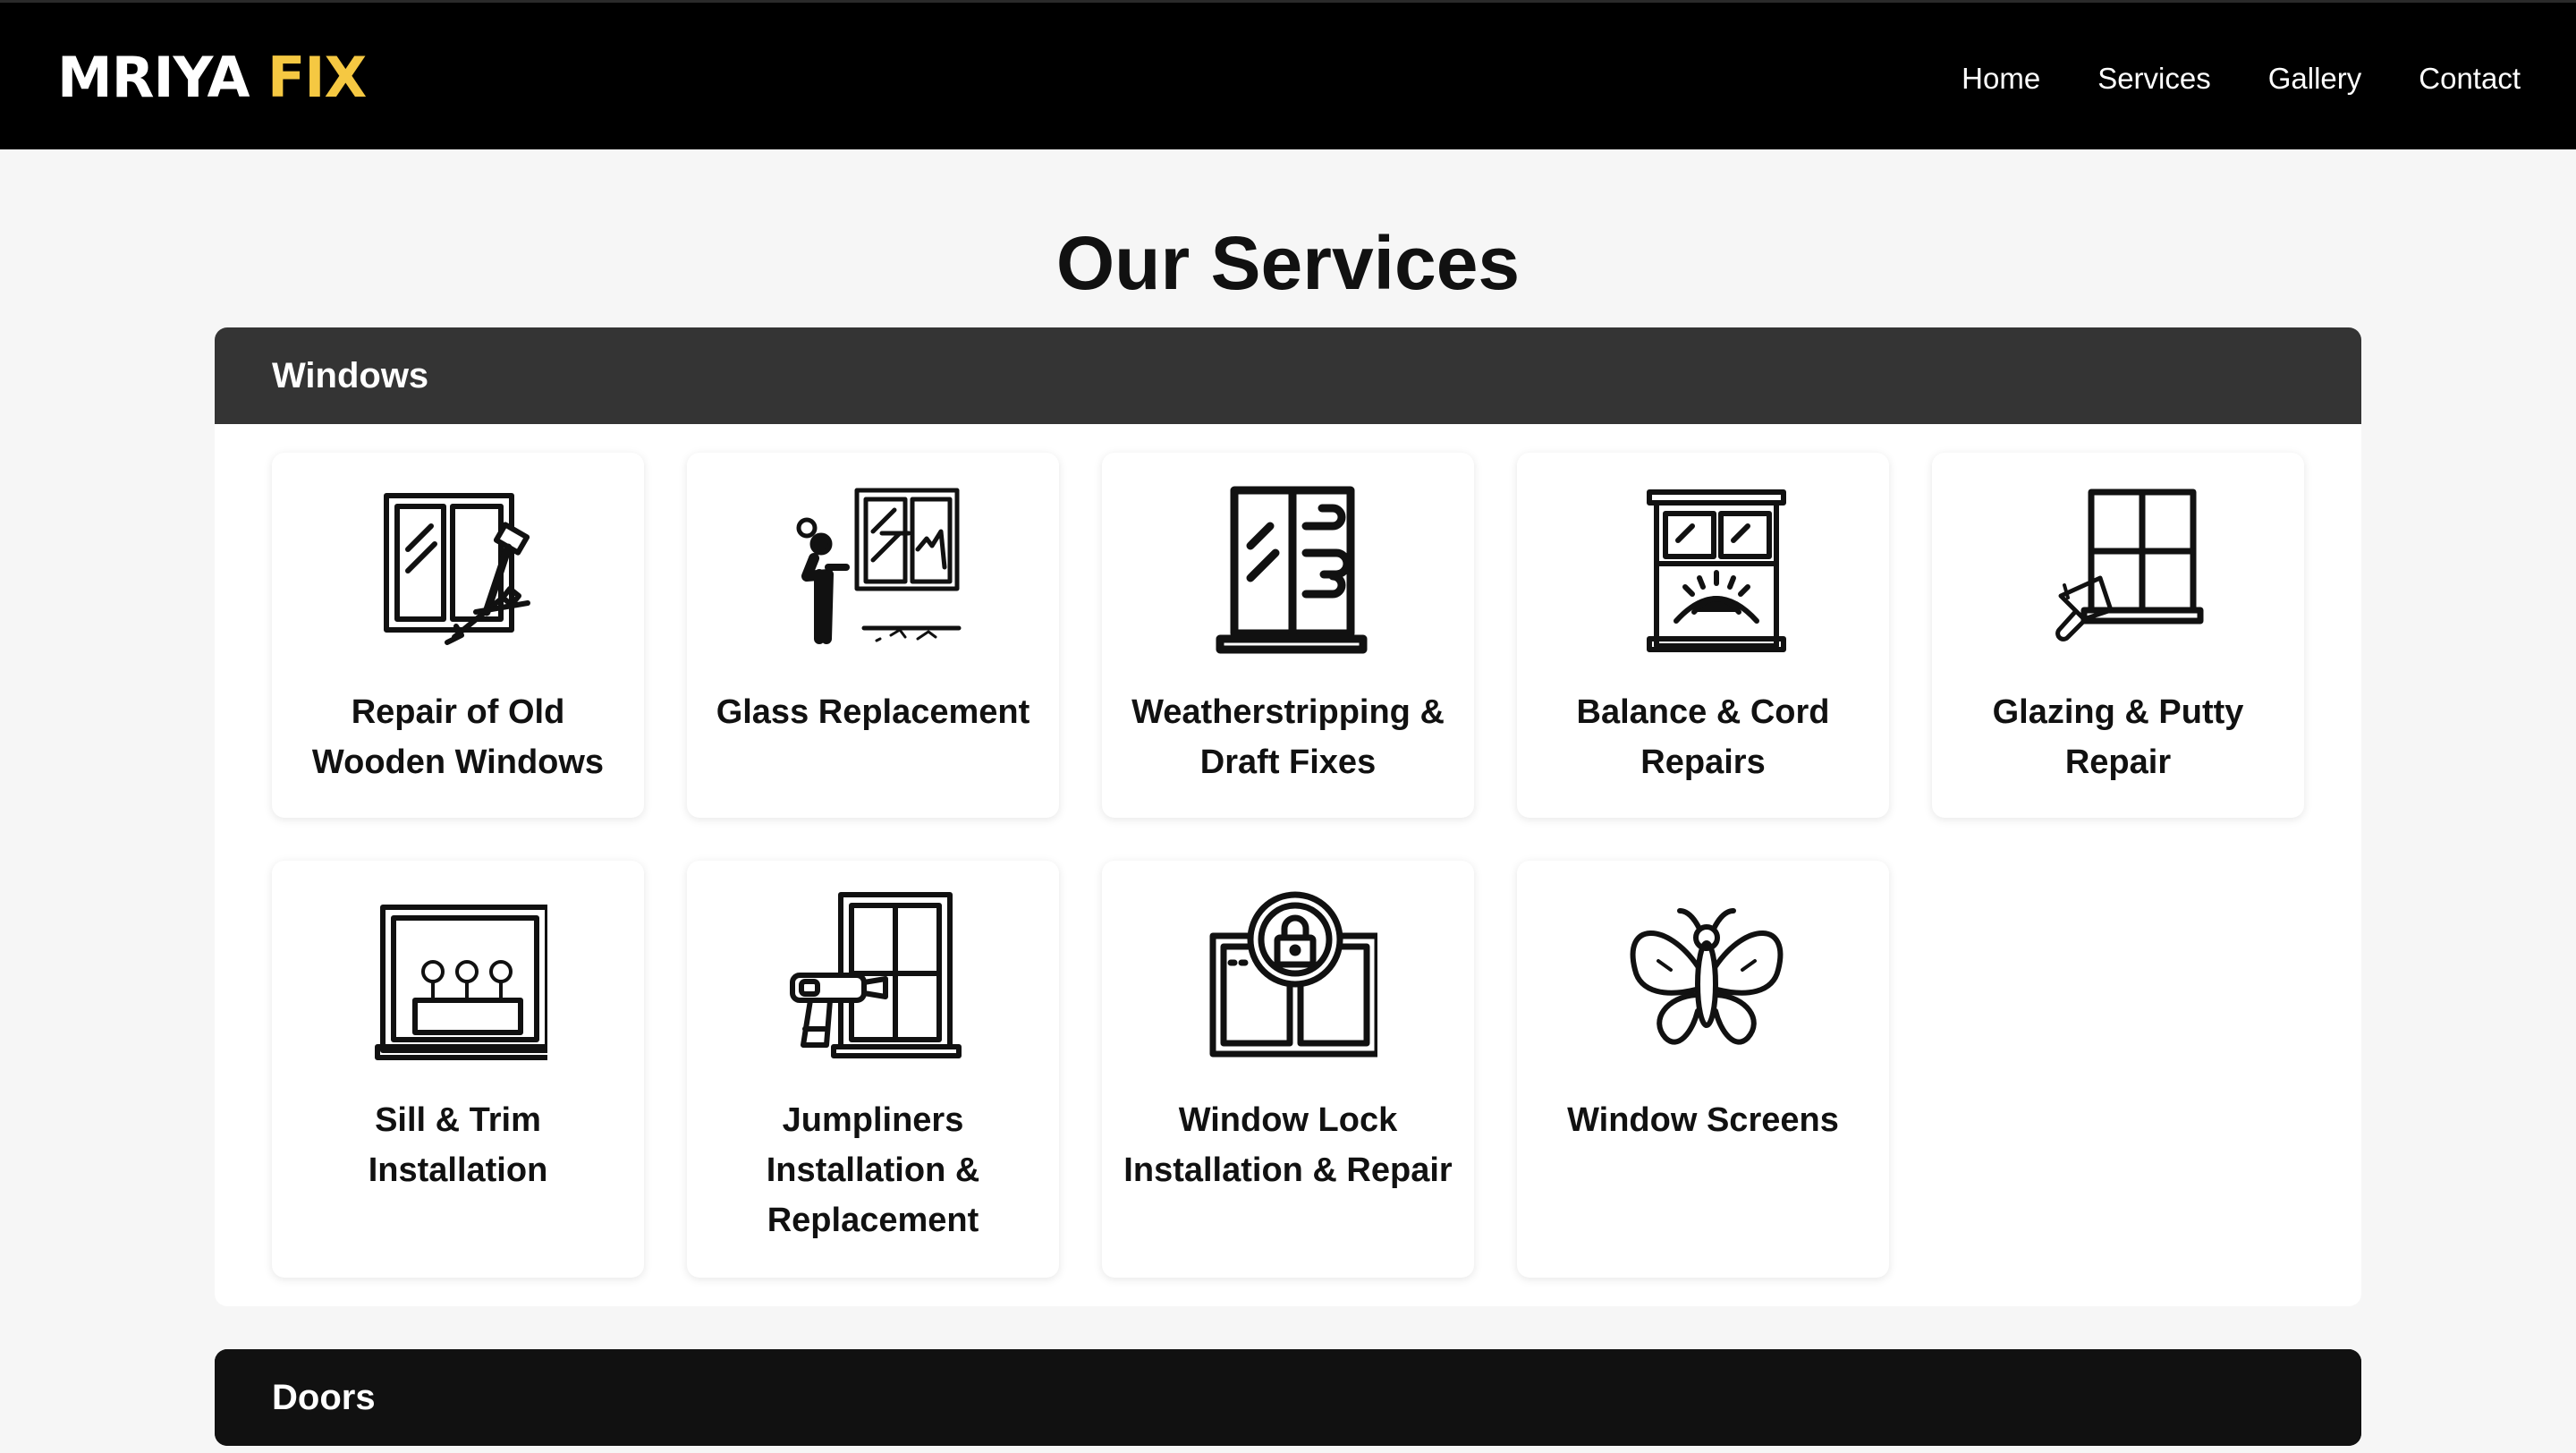  Describe the element at coordinates (458, 1145) in the screenshot. I see `service-label: Sill & Trim Installation` at that location.